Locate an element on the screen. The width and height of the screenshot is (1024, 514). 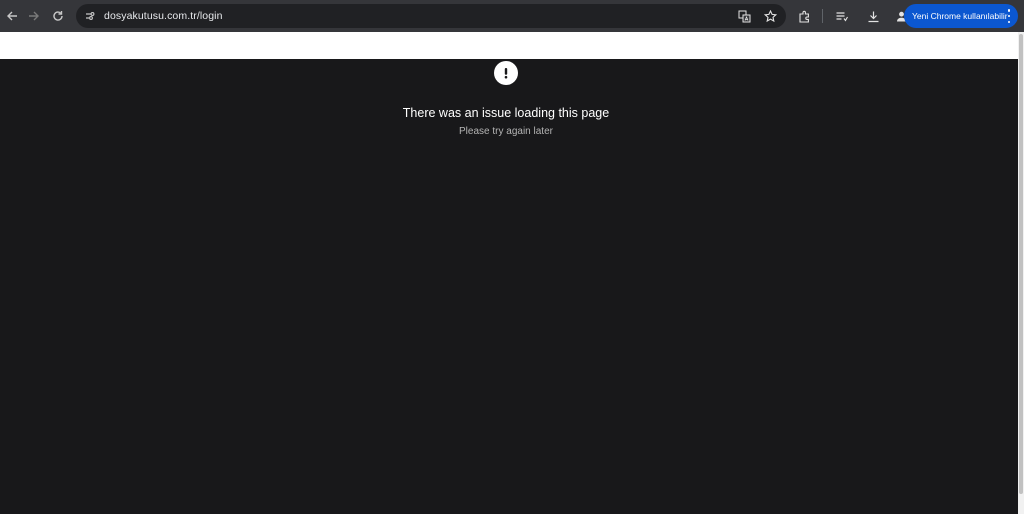
reading-list-icon is located at coordinates (842, 16).